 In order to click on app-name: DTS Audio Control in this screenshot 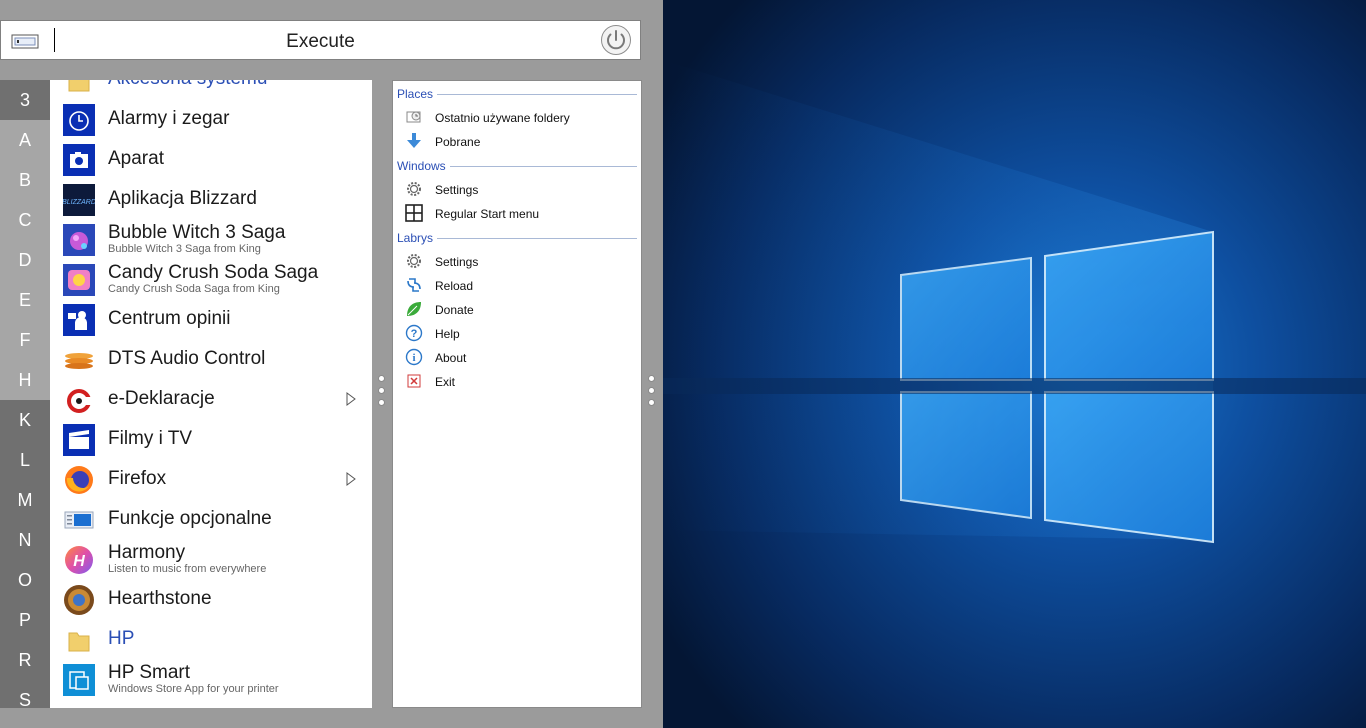, I will do `click(187, 358)`.